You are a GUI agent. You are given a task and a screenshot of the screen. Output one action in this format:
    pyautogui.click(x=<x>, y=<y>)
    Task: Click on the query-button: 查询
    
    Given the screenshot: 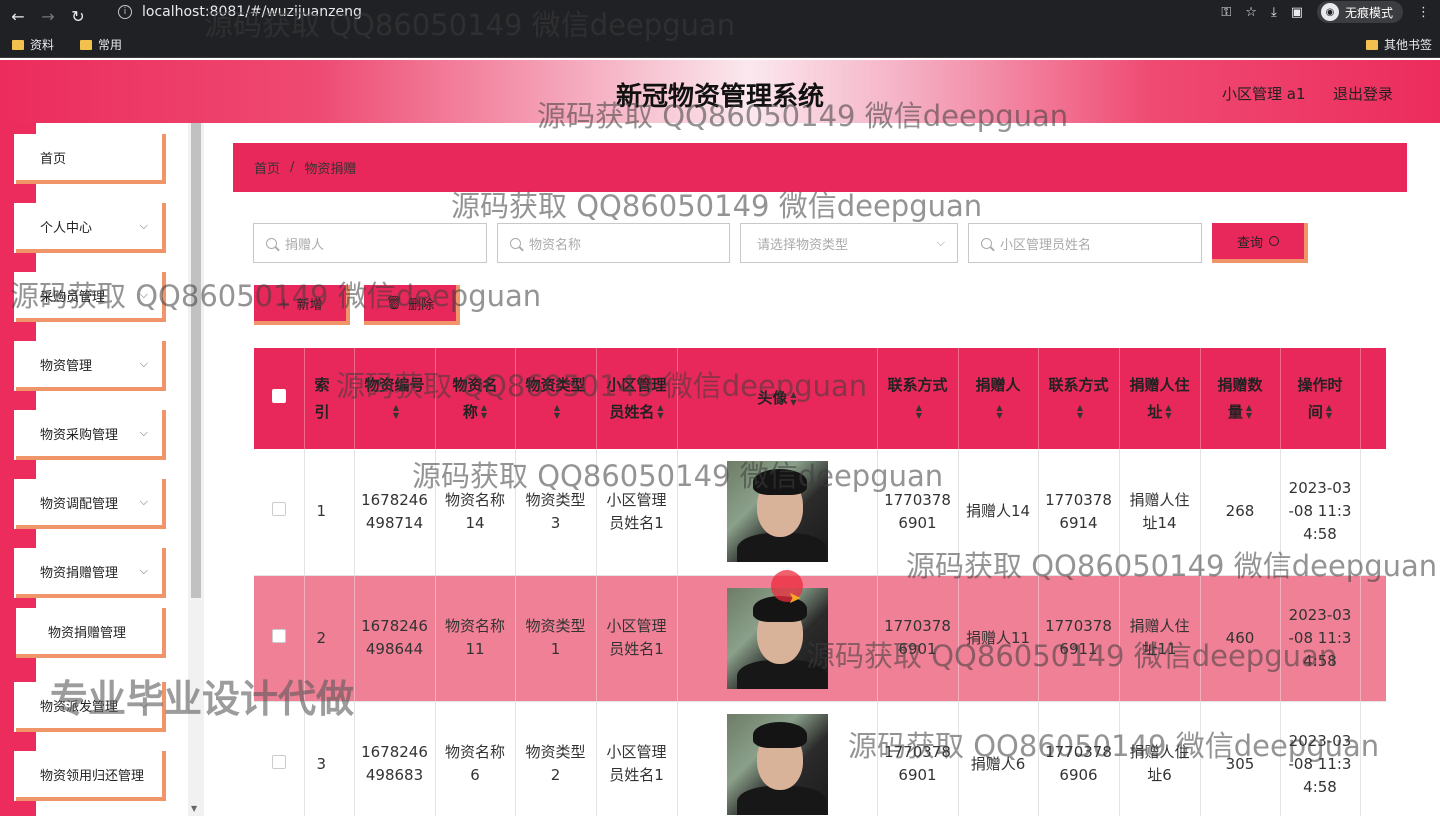 What is the action you would take?
    pyautogui.click(x=1260, y=243)
    